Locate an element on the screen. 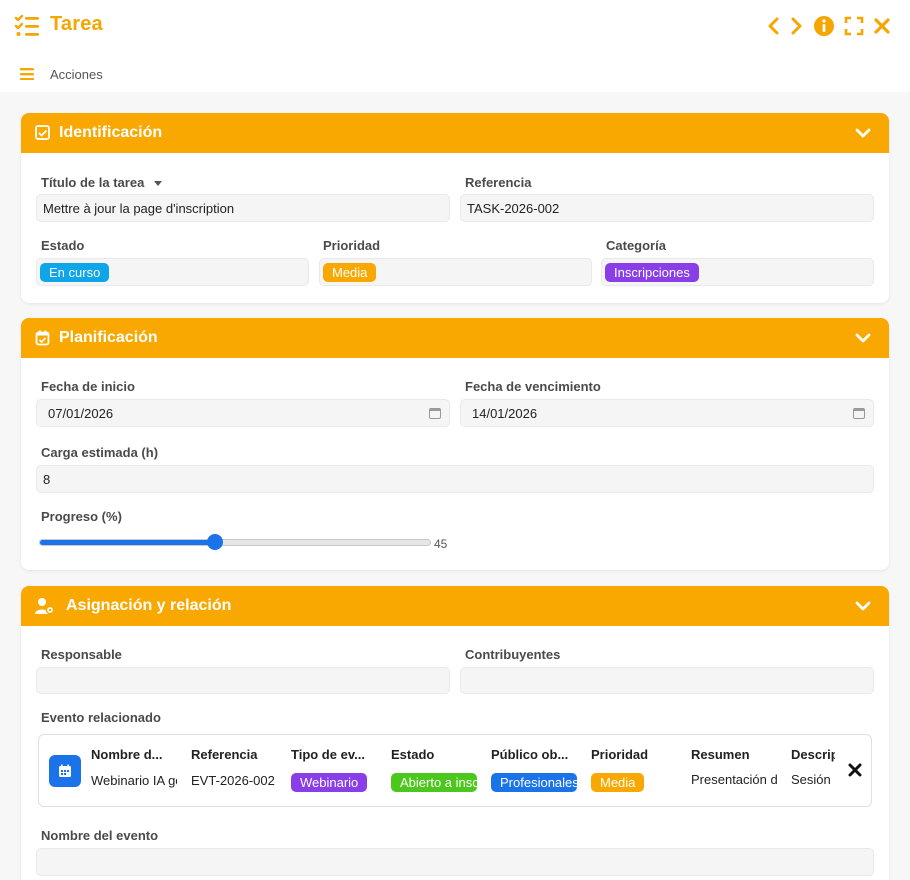 Image resolution: width=910 pixels, height=880 pixels. prioridad-label: Prioridad is located at coordinates (352, 245).